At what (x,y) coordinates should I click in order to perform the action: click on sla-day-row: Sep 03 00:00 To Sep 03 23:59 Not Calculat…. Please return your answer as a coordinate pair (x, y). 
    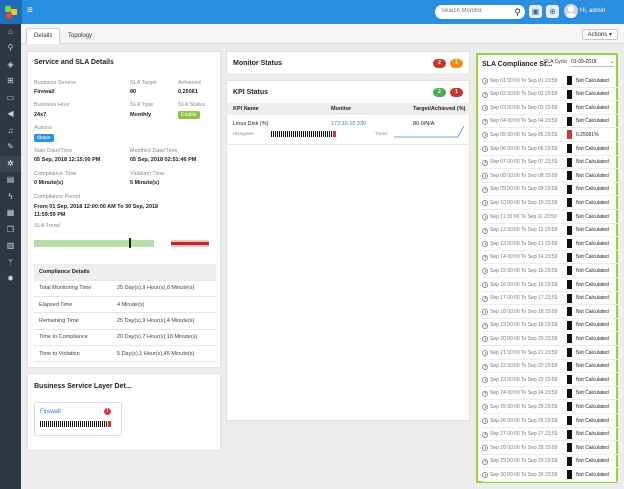
    Looking at the image, I should click on (550, 108).